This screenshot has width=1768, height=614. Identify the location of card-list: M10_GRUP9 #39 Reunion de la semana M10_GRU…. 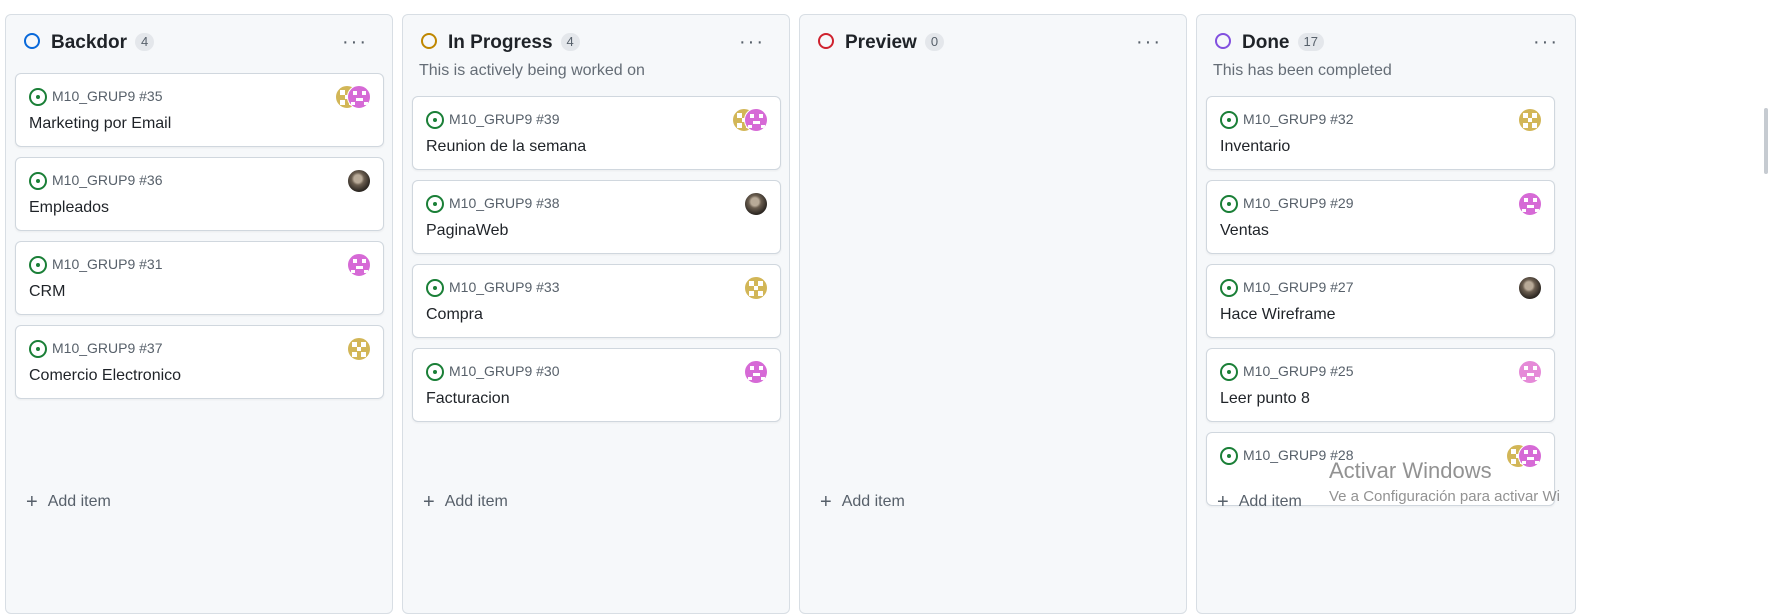
(596, 264).